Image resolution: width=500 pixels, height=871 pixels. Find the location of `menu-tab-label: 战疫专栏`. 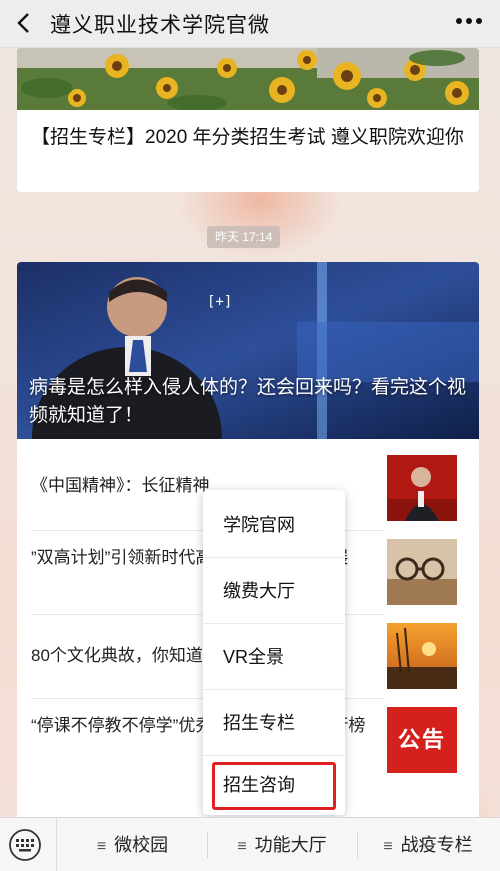

menu-tab-label: 战疫专栏 is located at coordinates (436, 845).